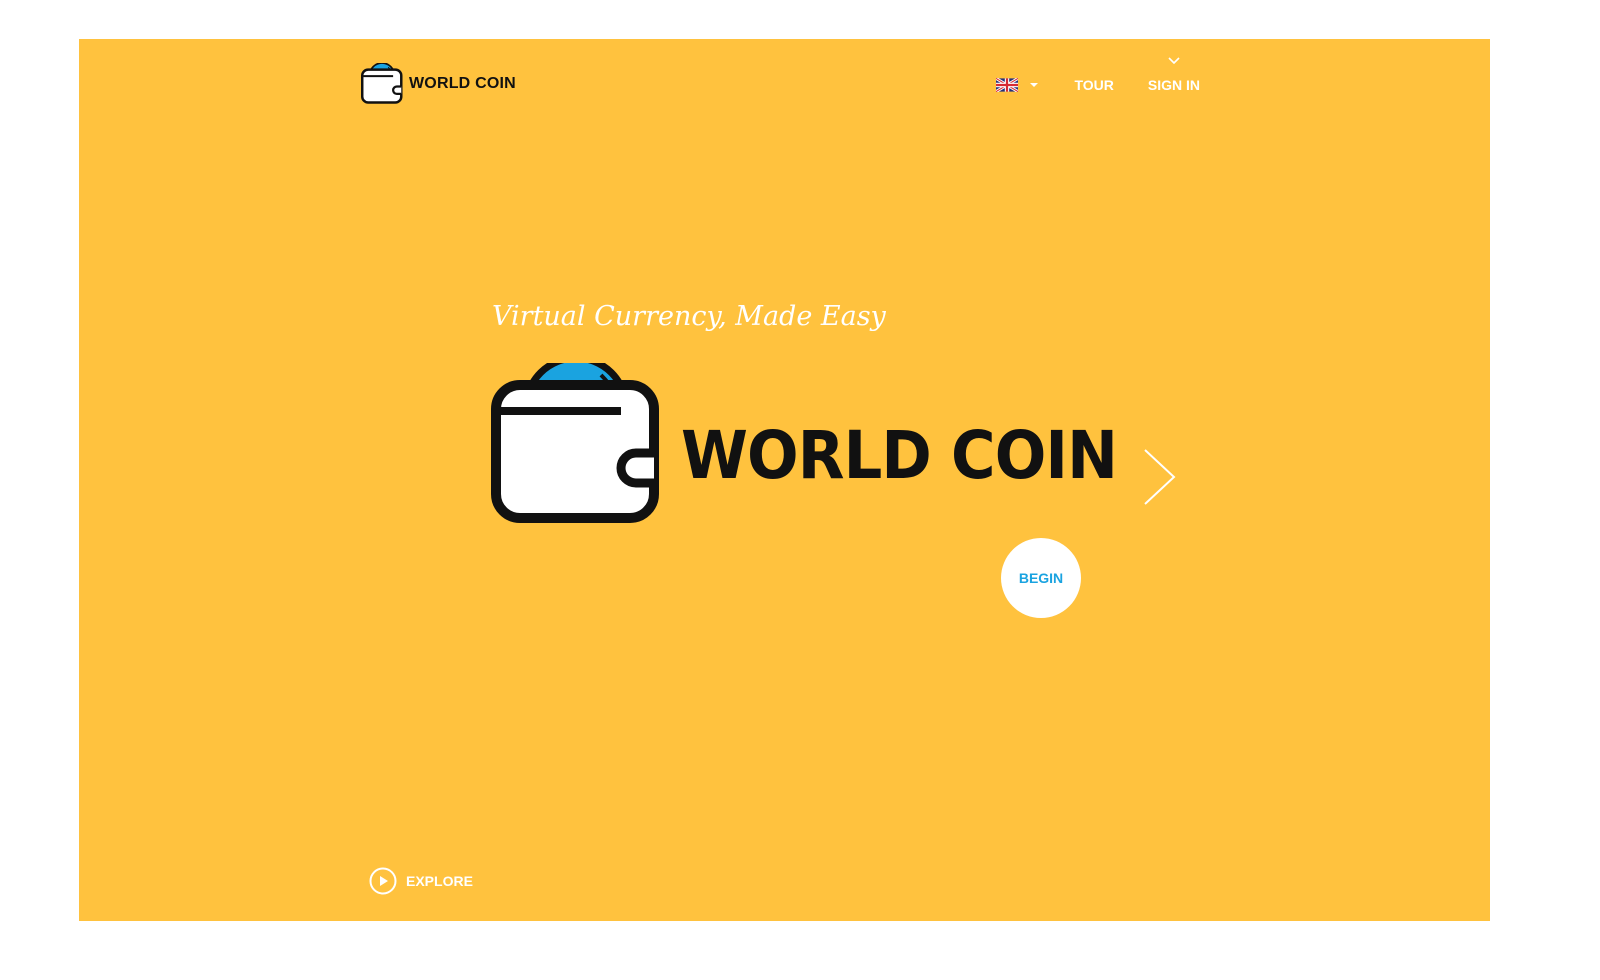 The height and width of the screenshot is (980, 1600). I want to click on chevron-down-icon, so click(1174, 60).